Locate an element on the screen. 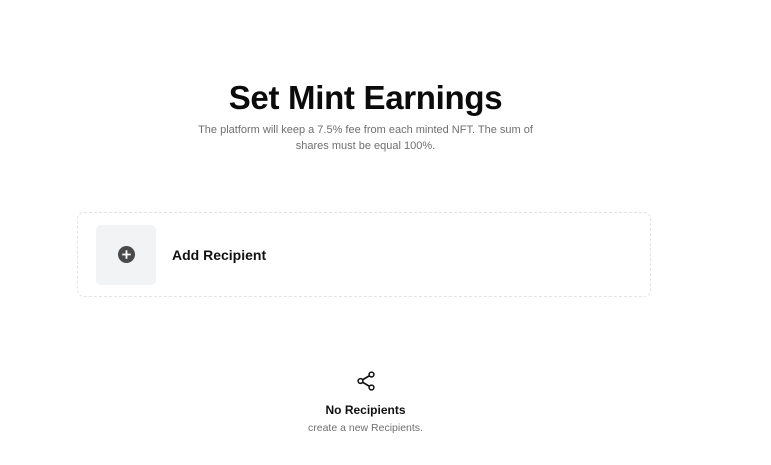 The width and height of the screenshot is (771, 465). empty-state: No Recipients create a new Recipients. is located at coordinates (365, 403).